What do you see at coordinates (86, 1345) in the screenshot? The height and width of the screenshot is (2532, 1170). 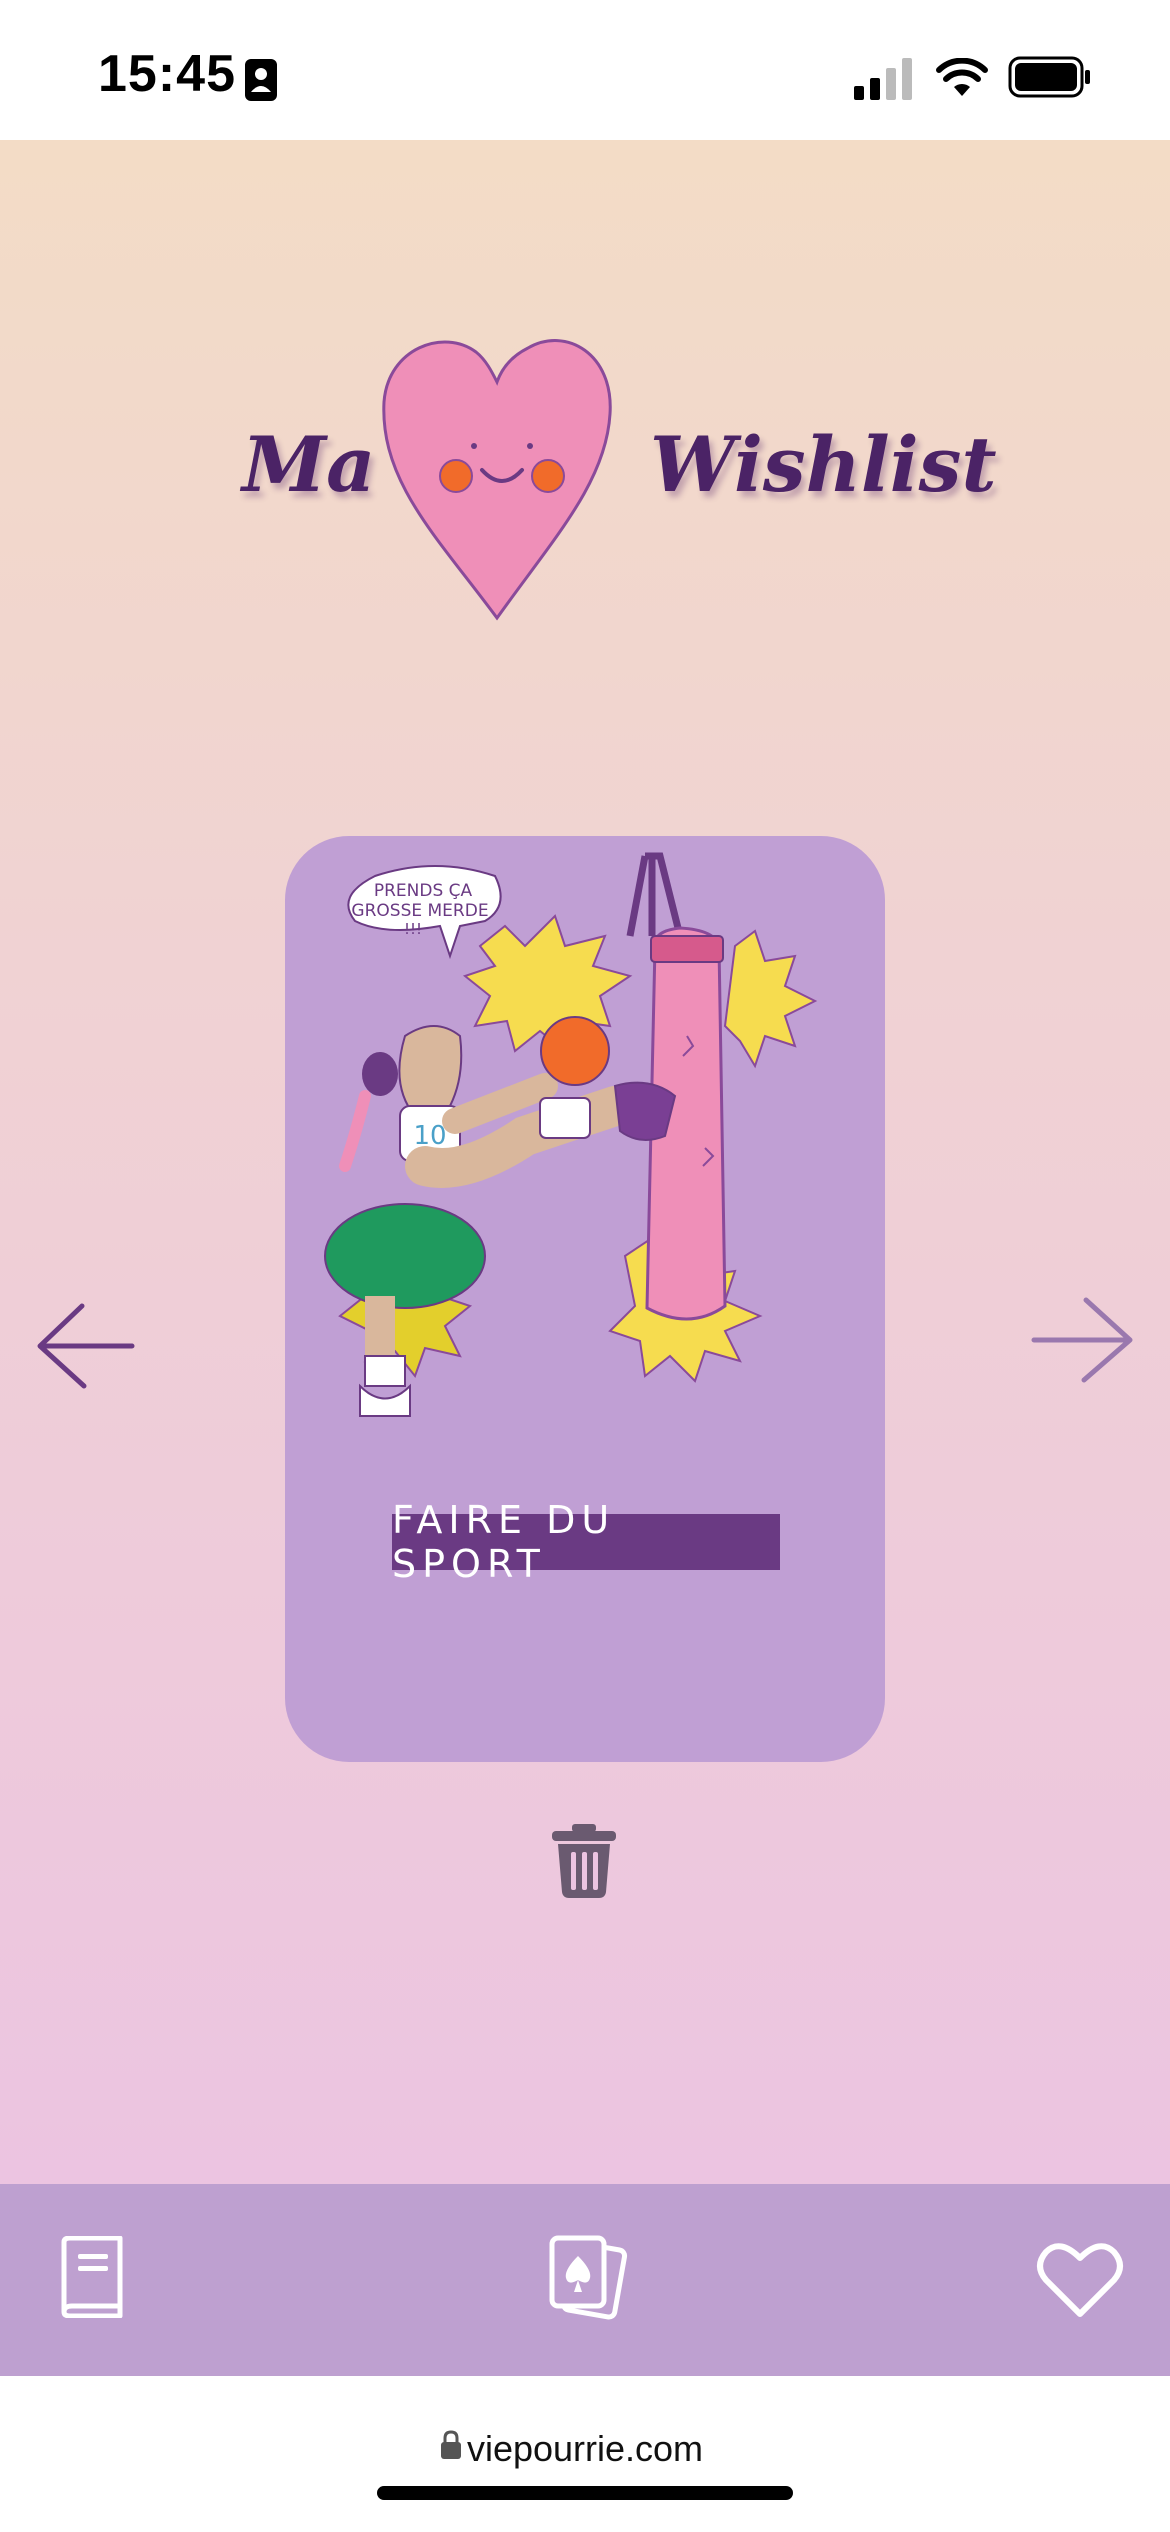 I see `previous-arrow-icon` at bounding box center [86, 1345].